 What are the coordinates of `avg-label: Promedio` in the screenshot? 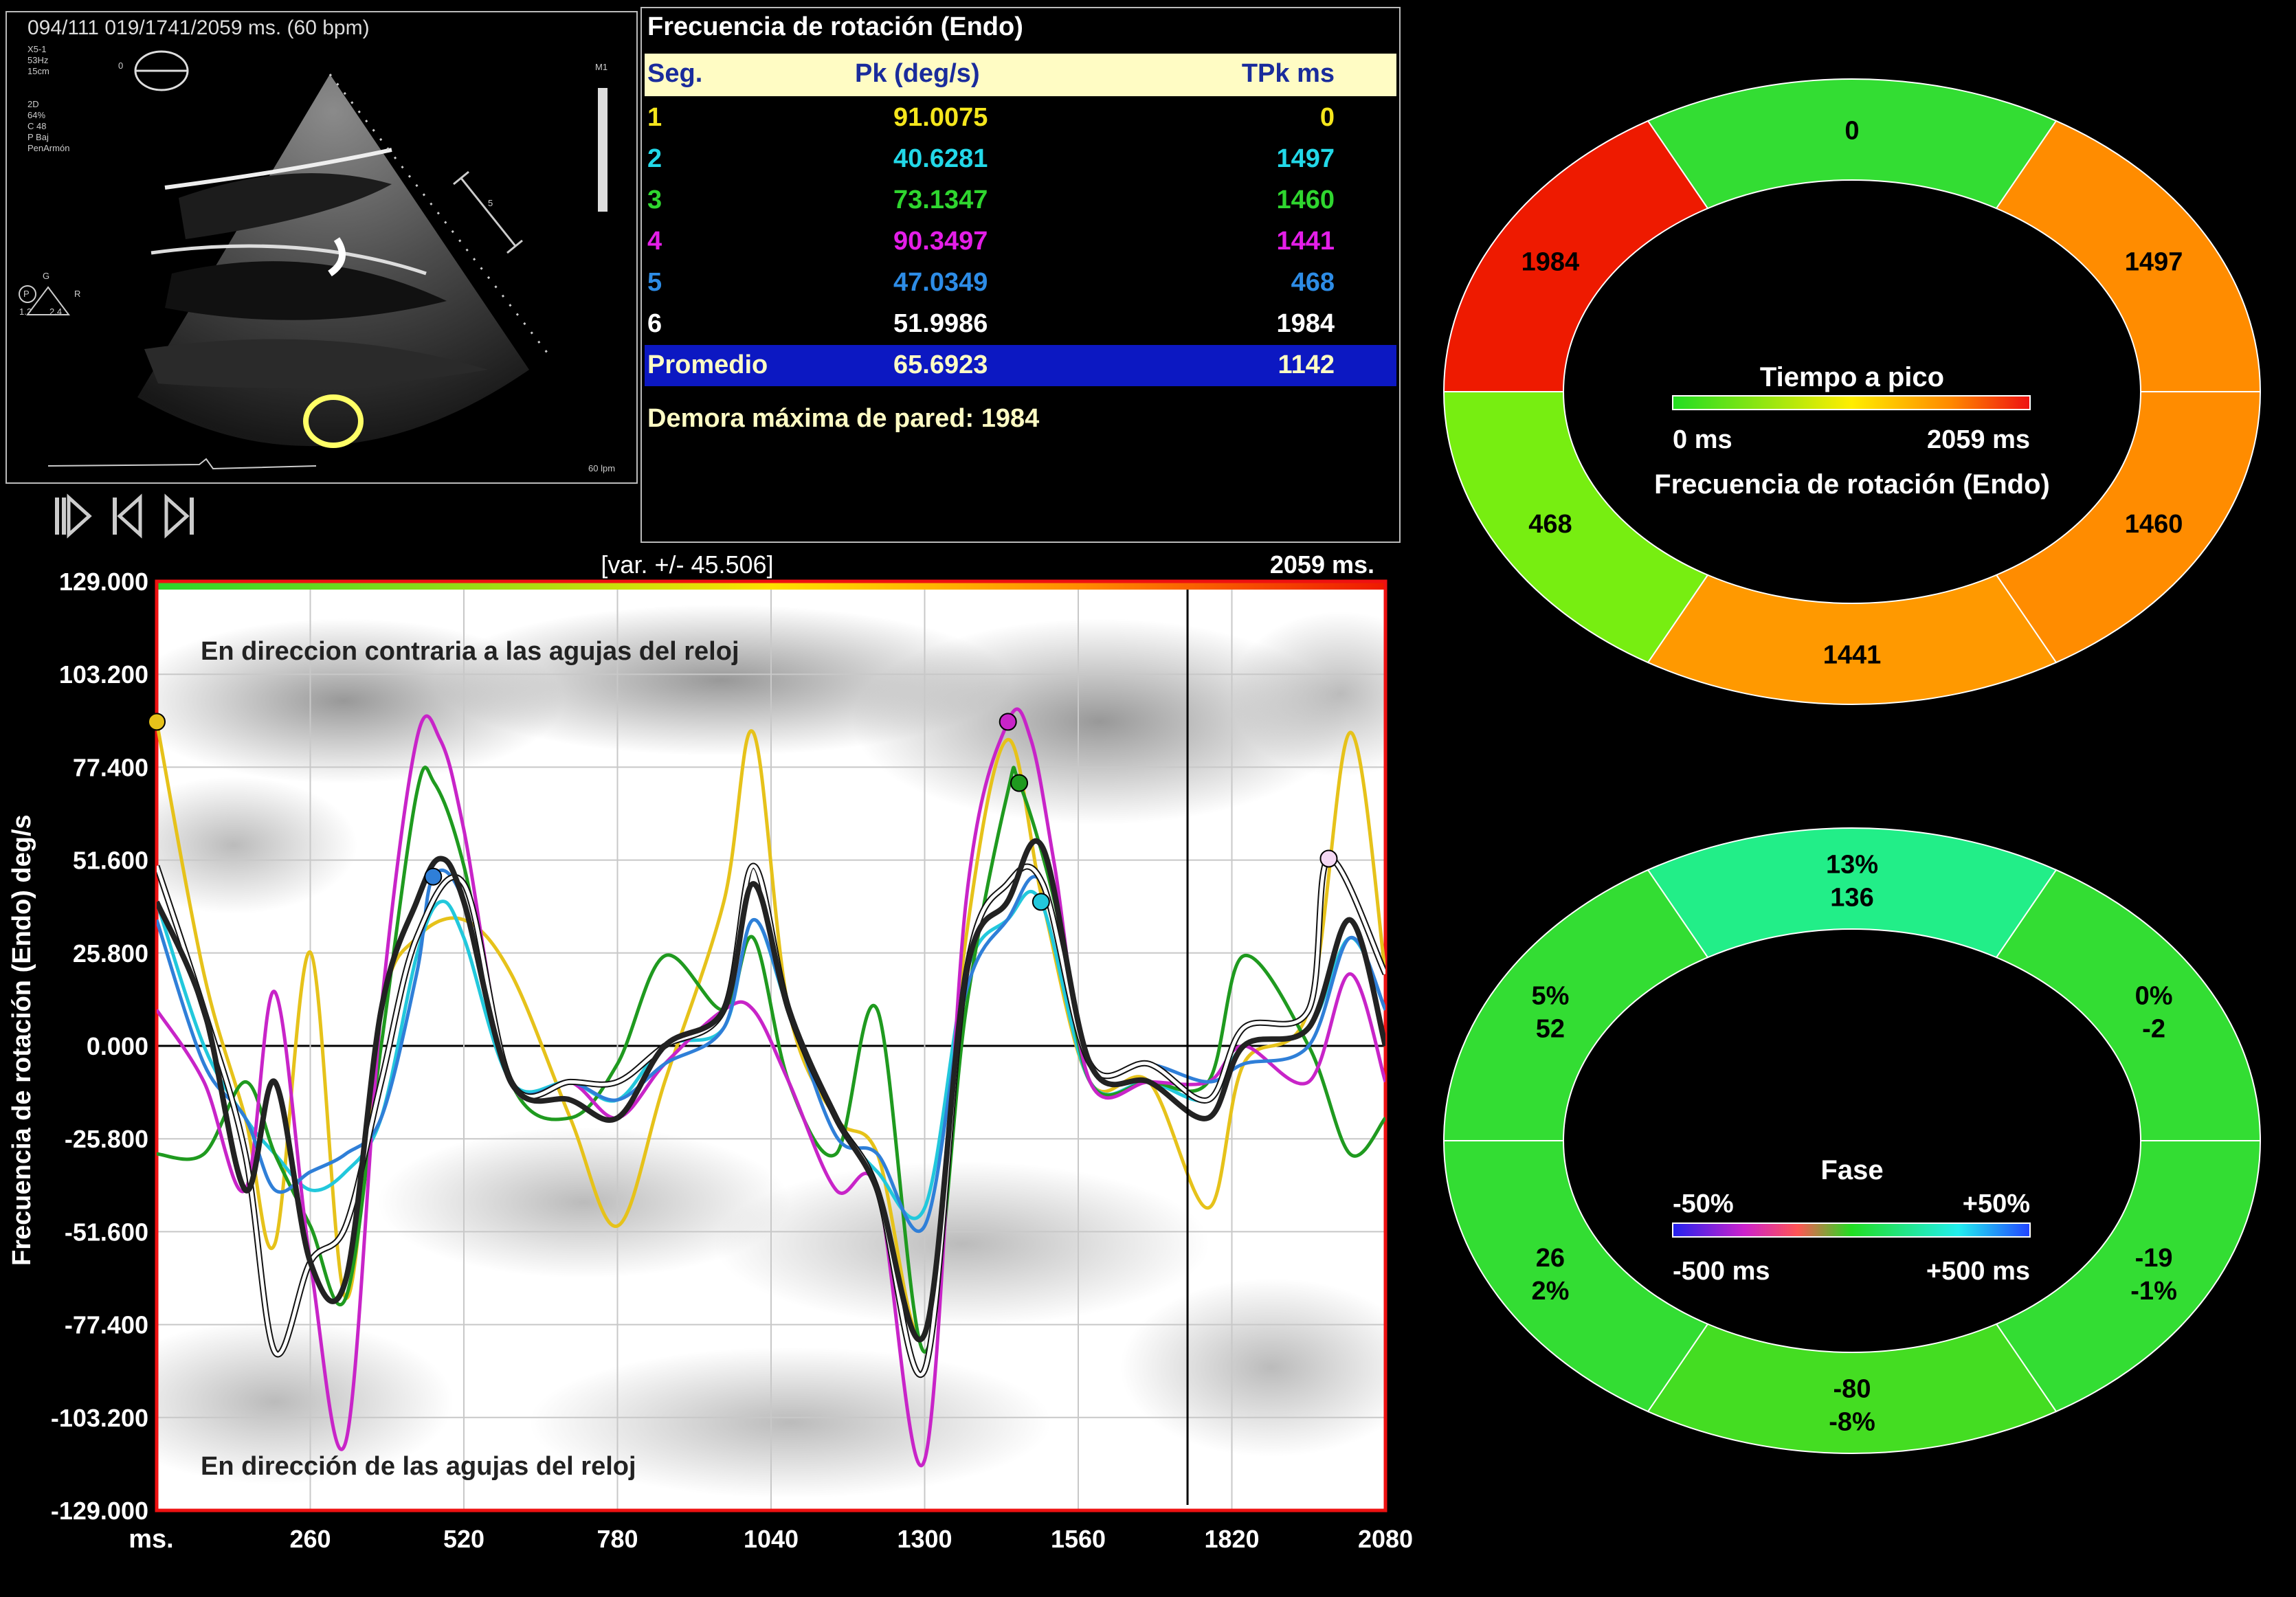 It's located at (707, 364).